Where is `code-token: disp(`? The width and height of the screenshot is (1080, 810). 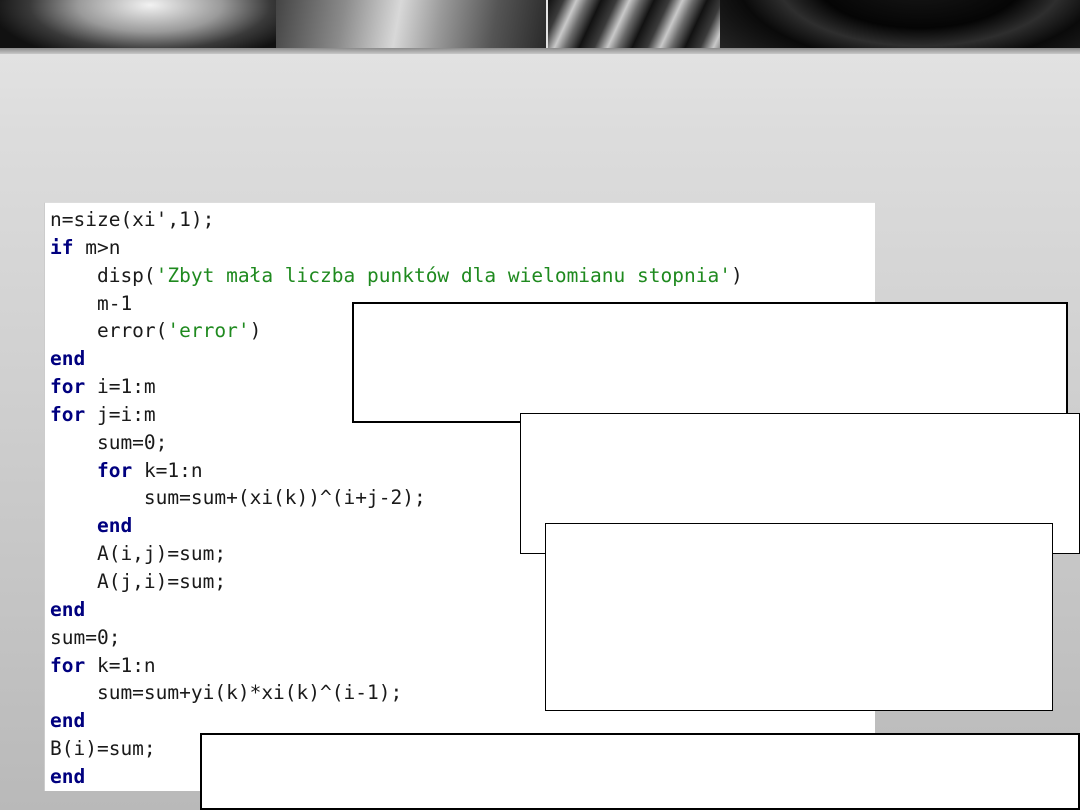
code-token: disp( is located at coordinates (103, 275).